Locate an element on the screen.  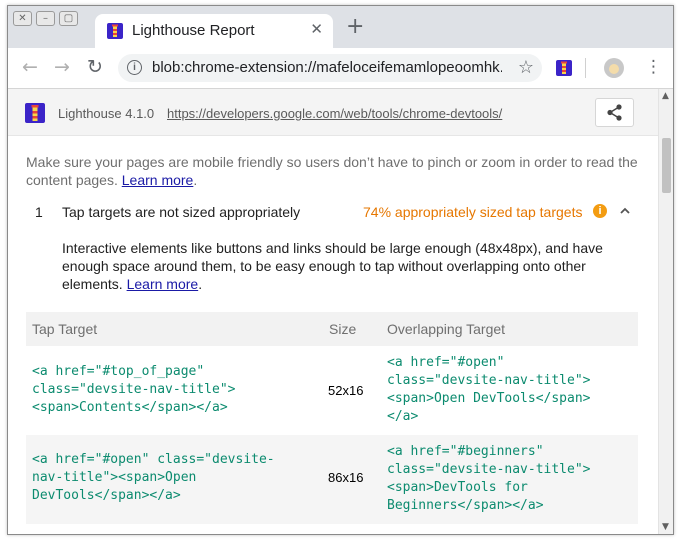
scroll-up-icon: ▲ is located at coordinates (665, 96).